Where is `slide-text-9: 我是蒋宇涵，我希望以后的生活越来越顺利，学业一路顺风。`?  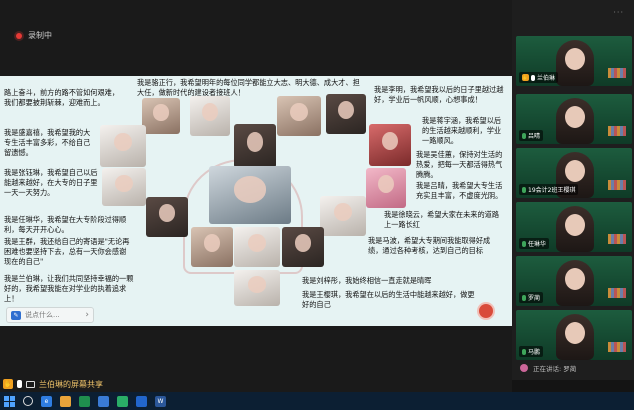 slide-text-9: 我是蒋宇涵，我希望以后的生活越来越顺利，学业一路顺风。 is located at coordinates (462, 130).